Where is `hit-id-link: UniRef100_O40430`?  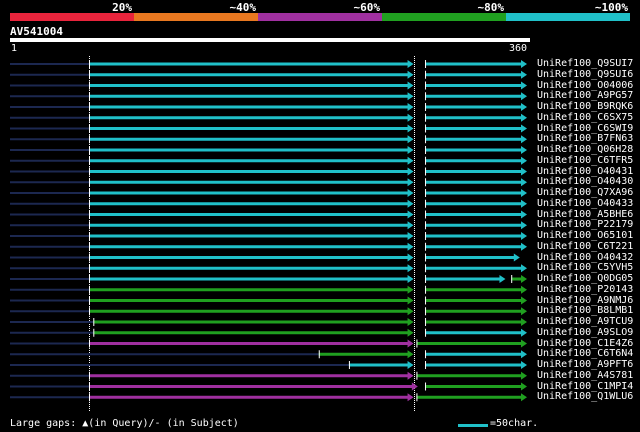 hit-id-link: UniRef100_O40430 is located at coordinates (585, 181).